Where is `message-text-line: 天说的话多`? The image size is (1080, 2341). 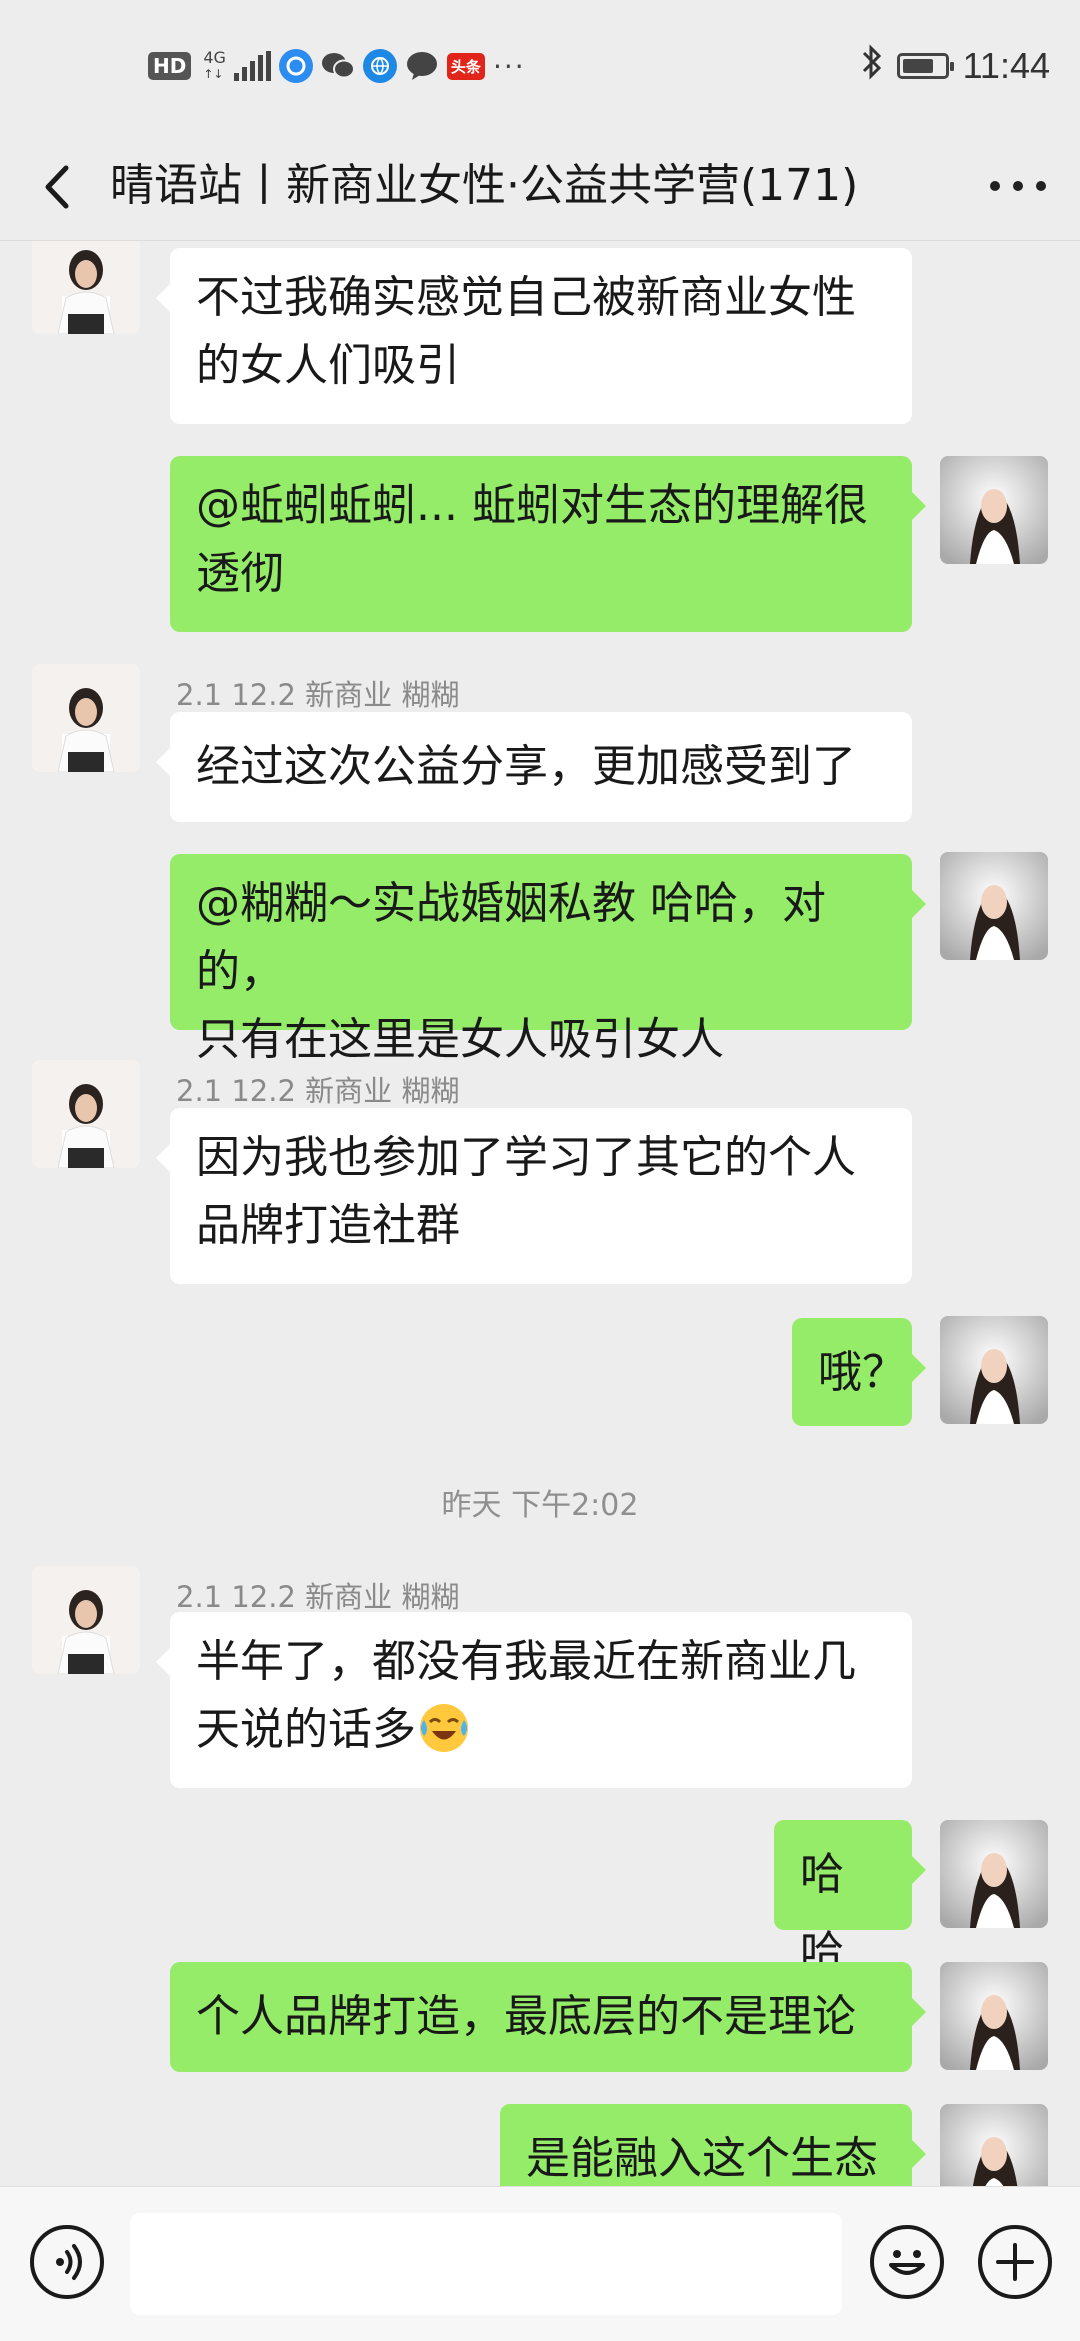
message-text-line: 天说的话多 is located at coordinates (306, 1729).